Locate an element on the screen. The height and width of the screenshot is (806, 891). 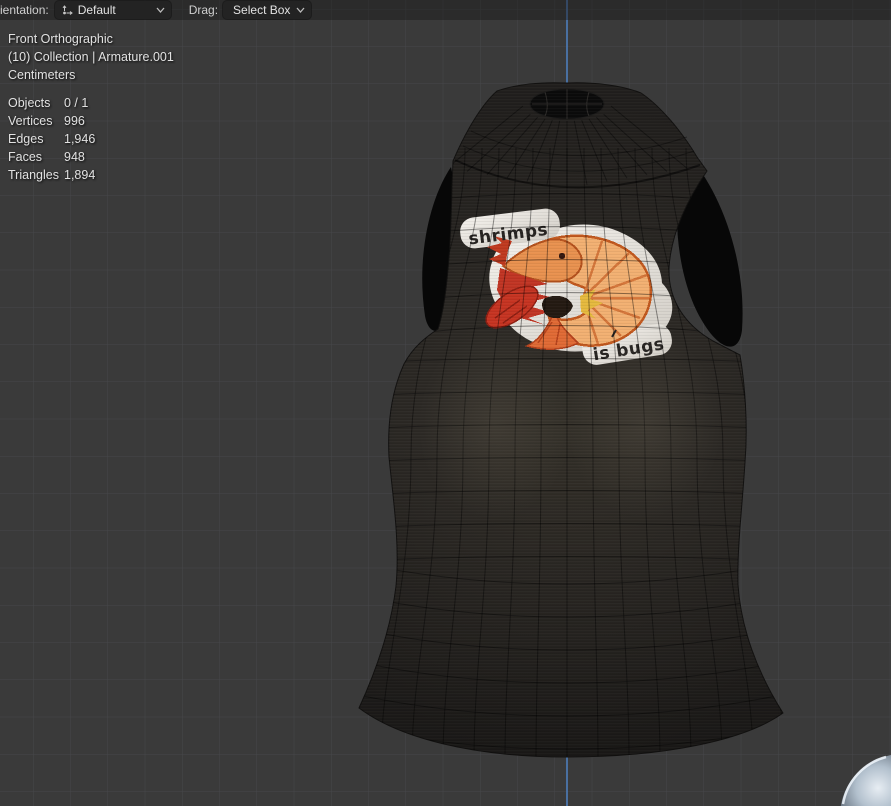
stat-row-triangles: Triangles 1,894 is located at coordinates (52, 175).